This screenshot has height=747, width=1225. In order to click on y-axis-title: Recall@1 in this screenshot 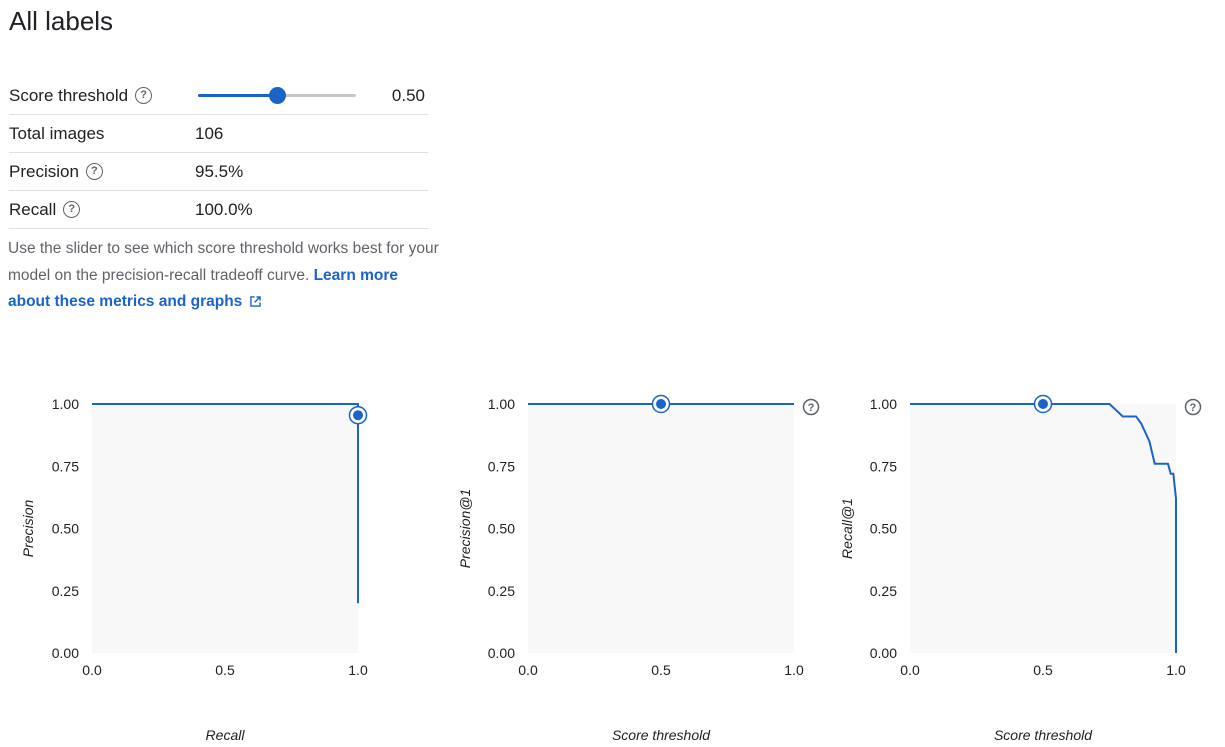, I will do `click(847, 528)`.